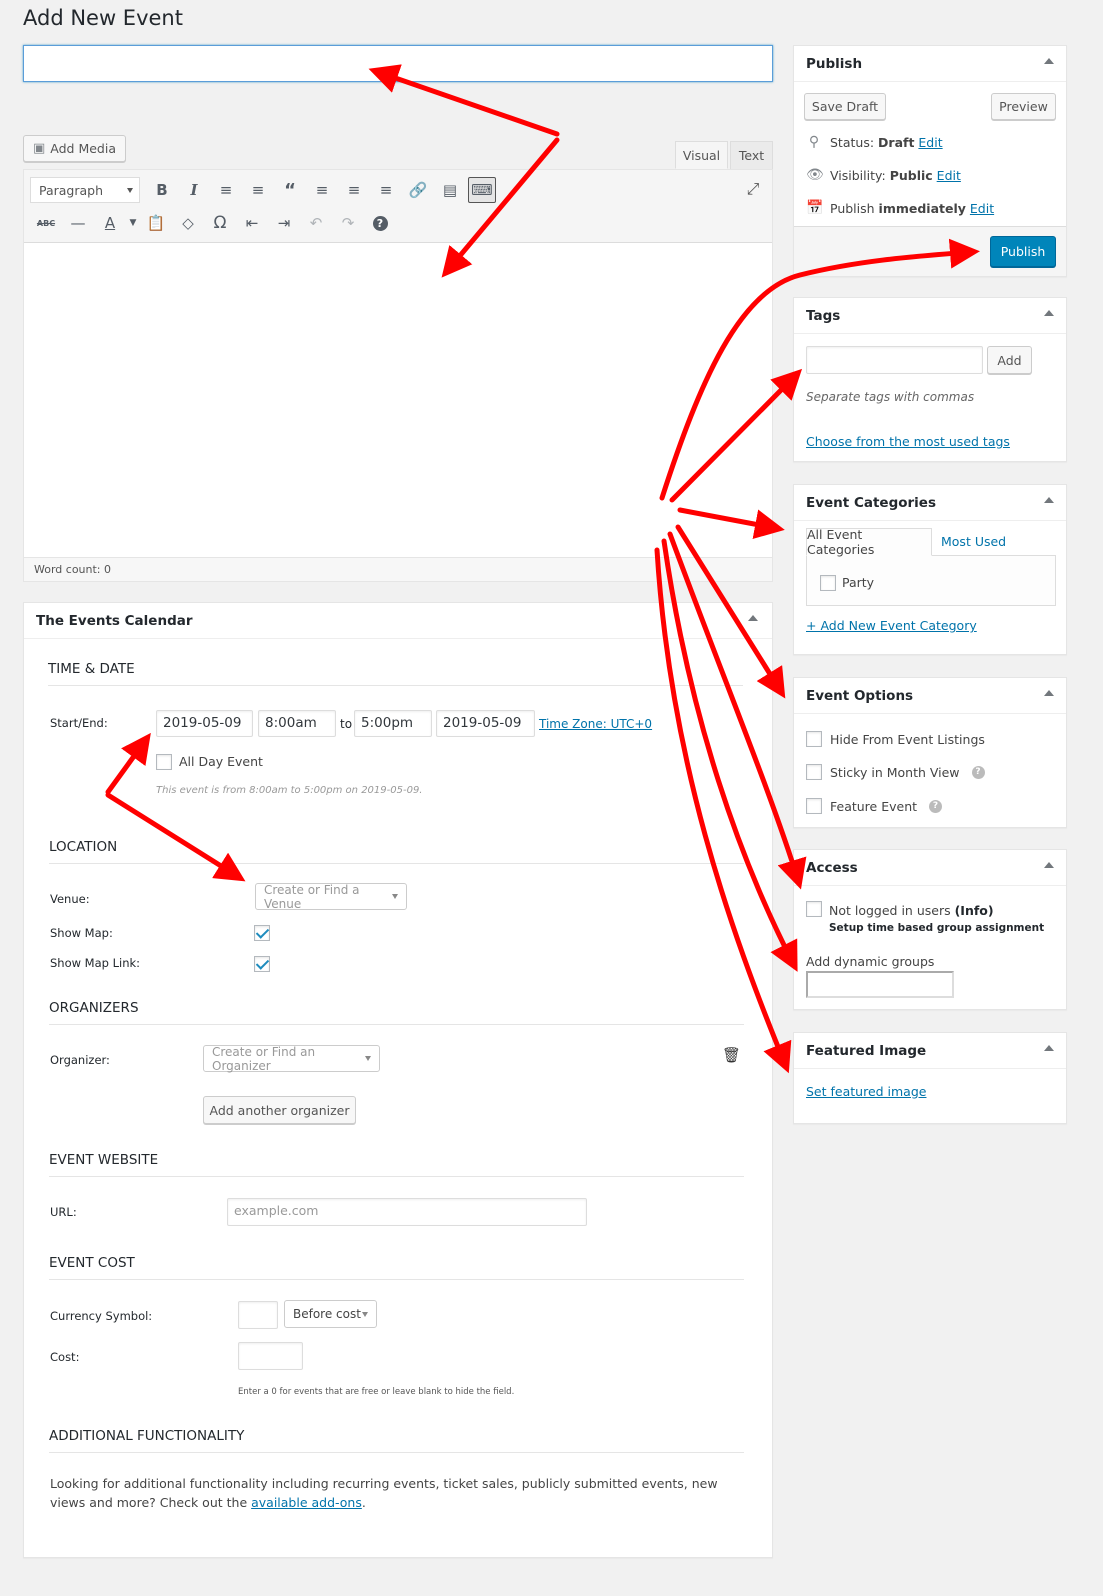 The width and height of the screenshot is (1103, 1596). Describe the element at coordinates (930, 696) in the screenshot. I see `event-options-header: Event Options` at that location.